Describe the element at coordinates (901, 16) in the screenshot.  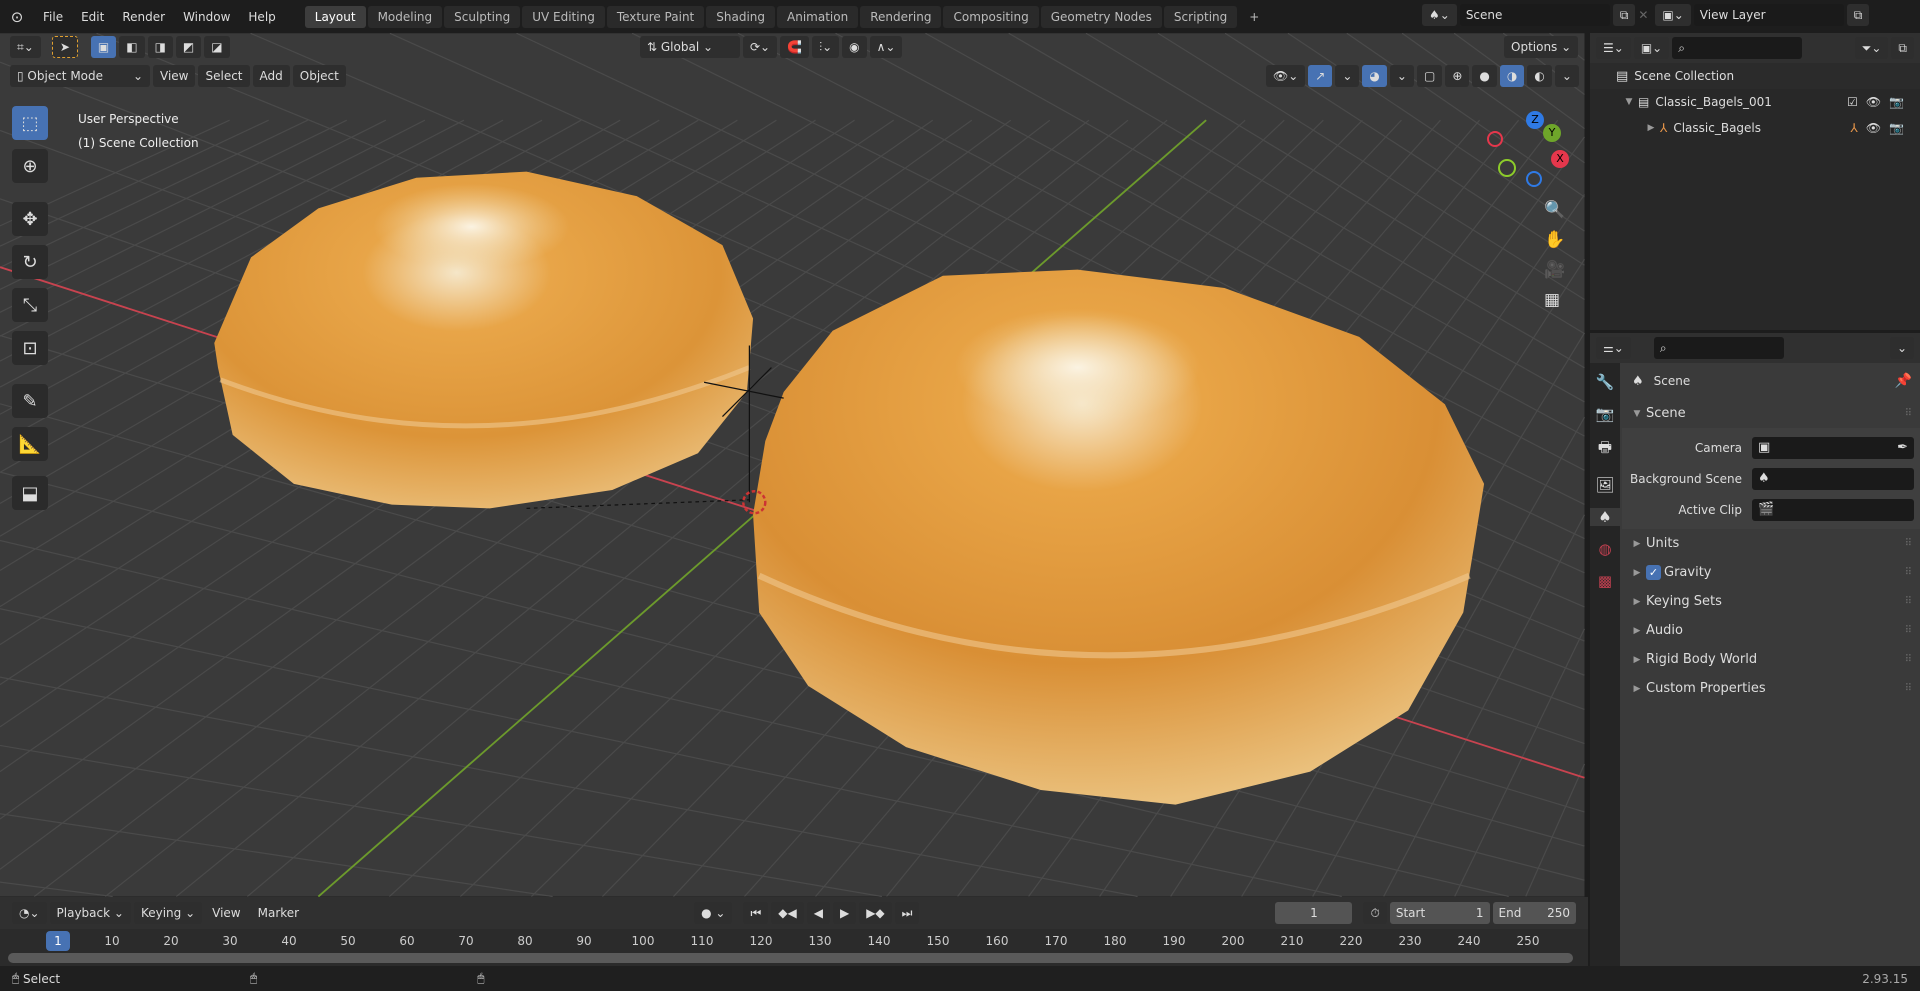
I see `tab-rendering: Rendering` at that location.